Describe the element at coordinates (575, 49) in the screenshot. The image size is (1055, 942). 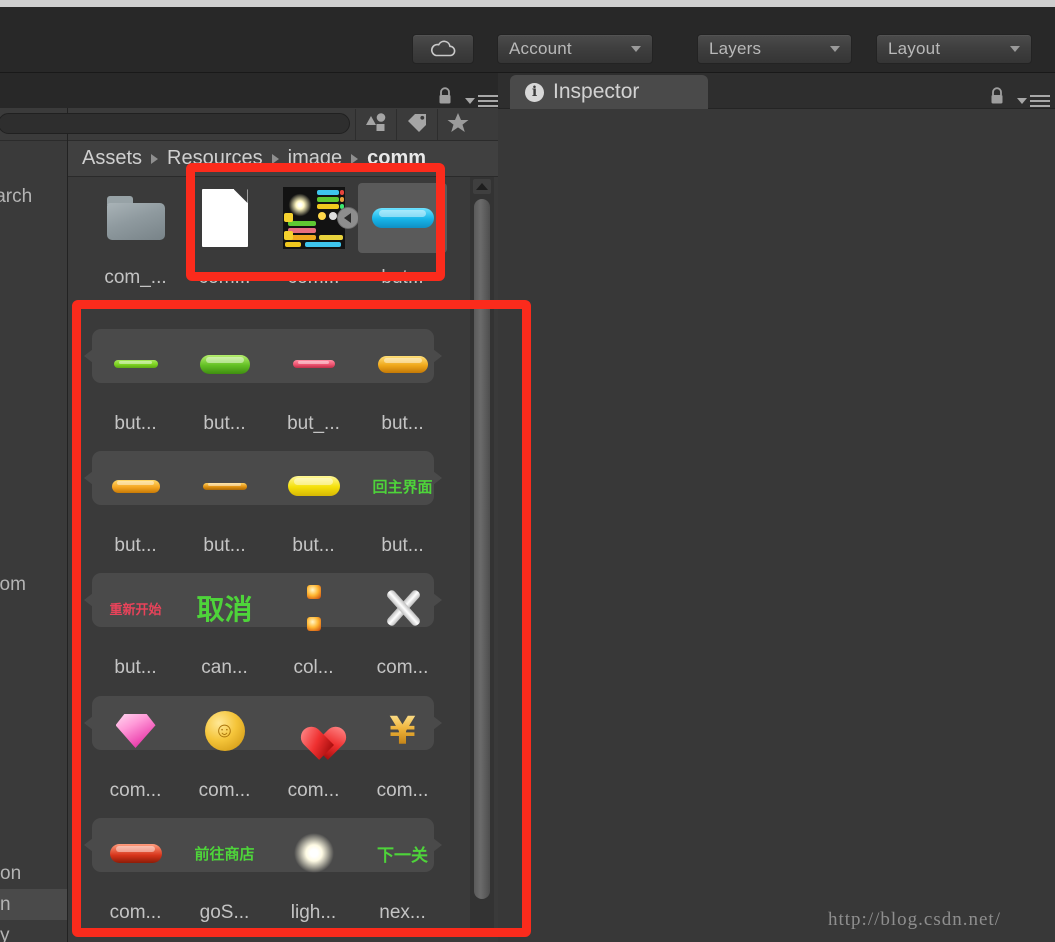
I see `account-dropdown-button: Account` at that location.